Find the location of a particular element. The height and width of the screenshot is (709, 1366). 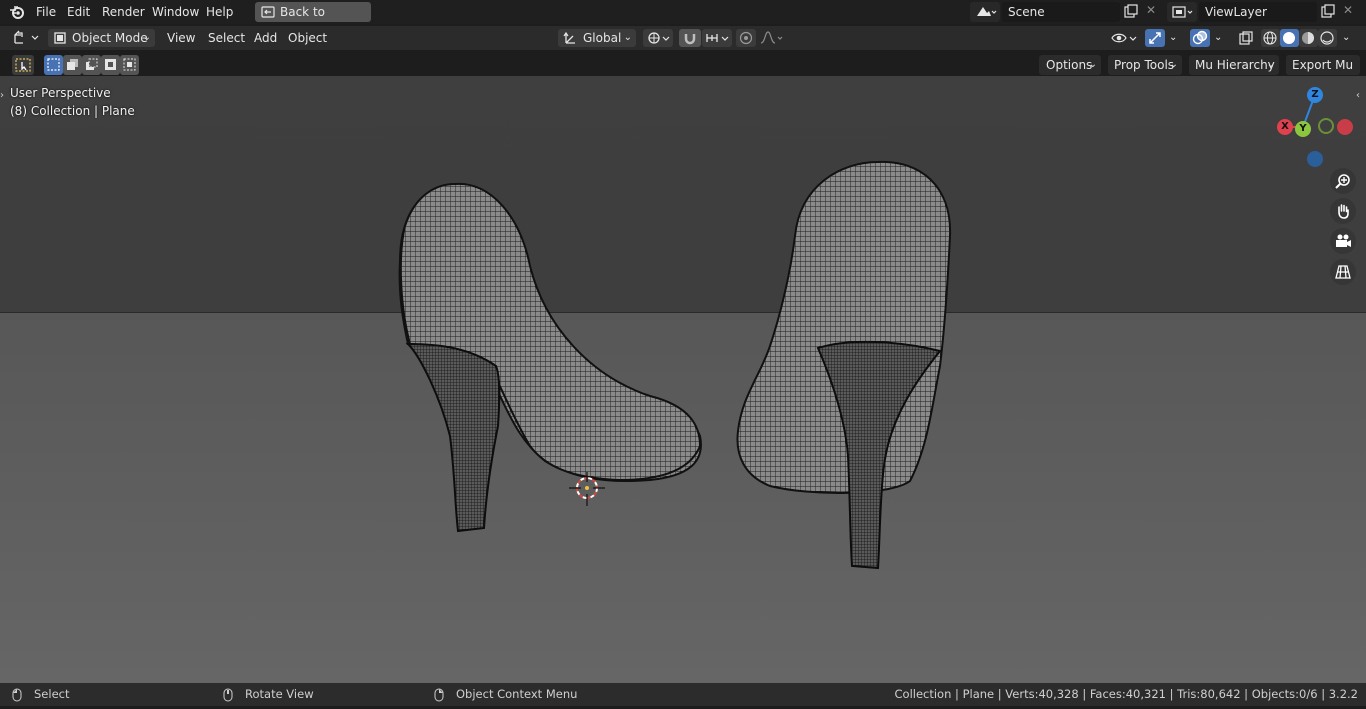

select-subtract-icon is located at coordinates (91, 66).